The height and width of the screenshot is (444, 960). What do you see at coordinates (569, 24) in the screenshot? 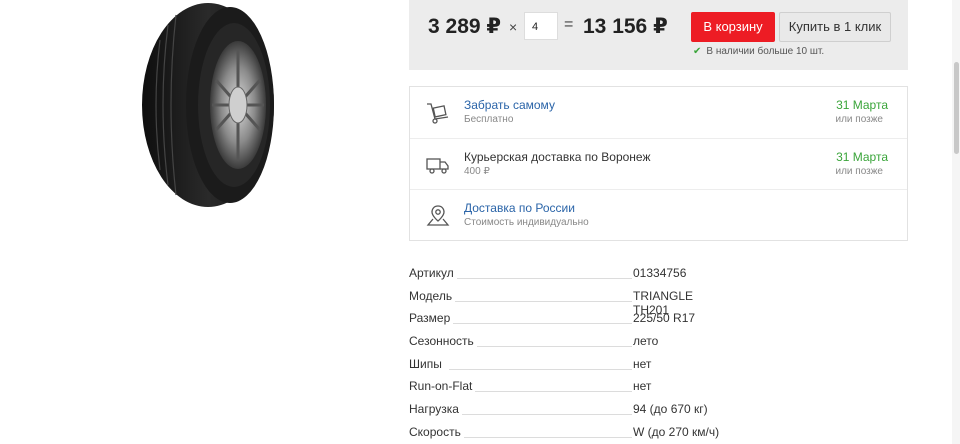
I see `equals-sign: =` at bounding box center [569, 24].